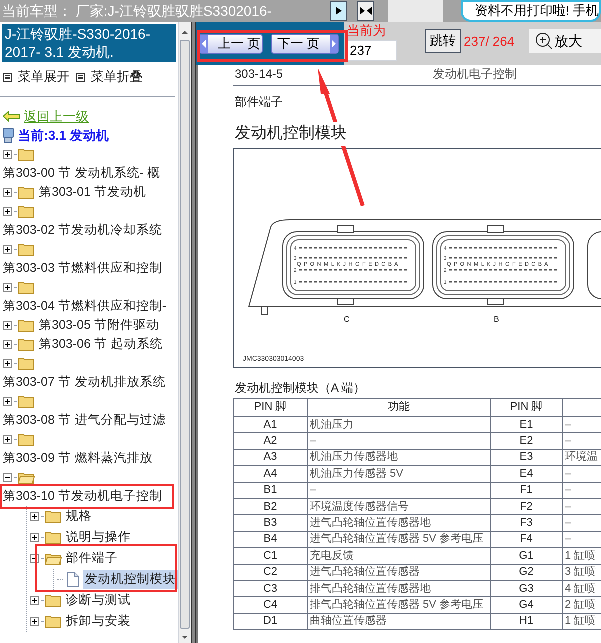  I want to click on table-cell: 曲轴位置传感器, so click(399, 621).